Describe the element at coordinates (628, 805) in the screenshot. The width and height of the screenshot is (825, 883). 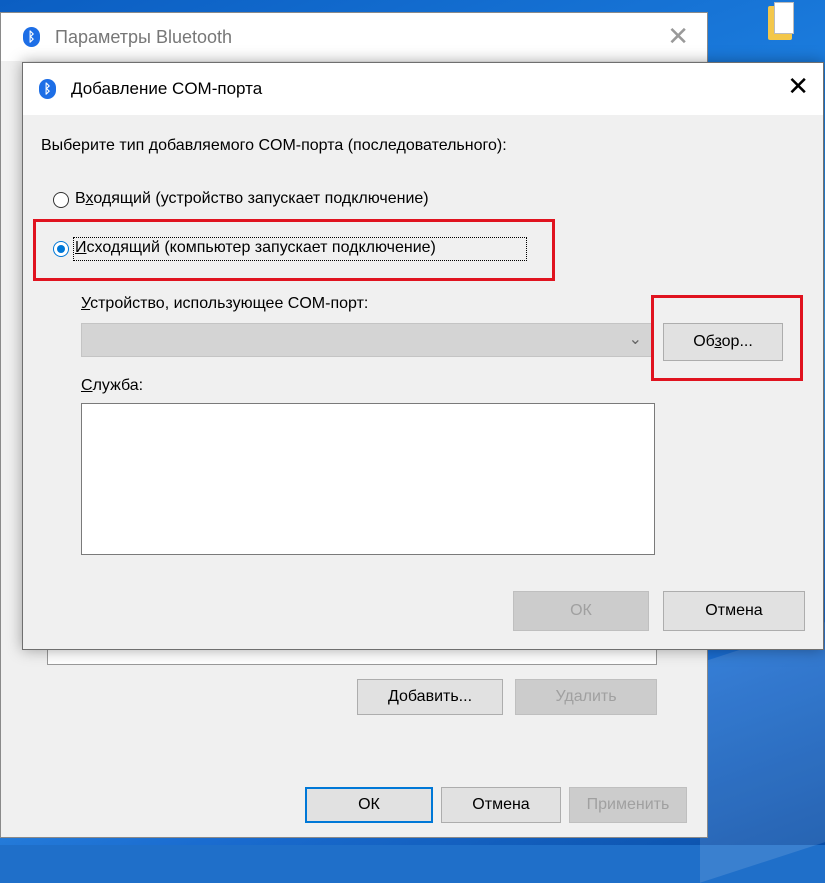
I see `apply-button: Применить` at that location.